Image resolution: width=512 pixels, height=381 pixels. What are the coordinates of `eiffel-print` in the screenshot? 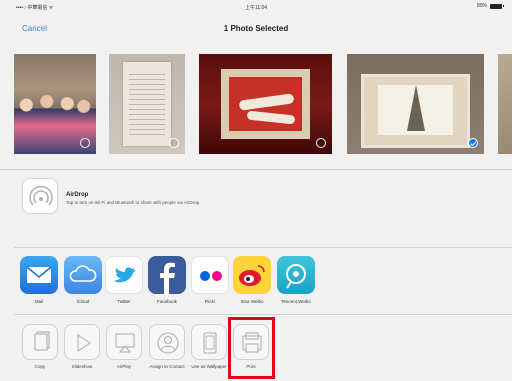 It's located at (415, 110).